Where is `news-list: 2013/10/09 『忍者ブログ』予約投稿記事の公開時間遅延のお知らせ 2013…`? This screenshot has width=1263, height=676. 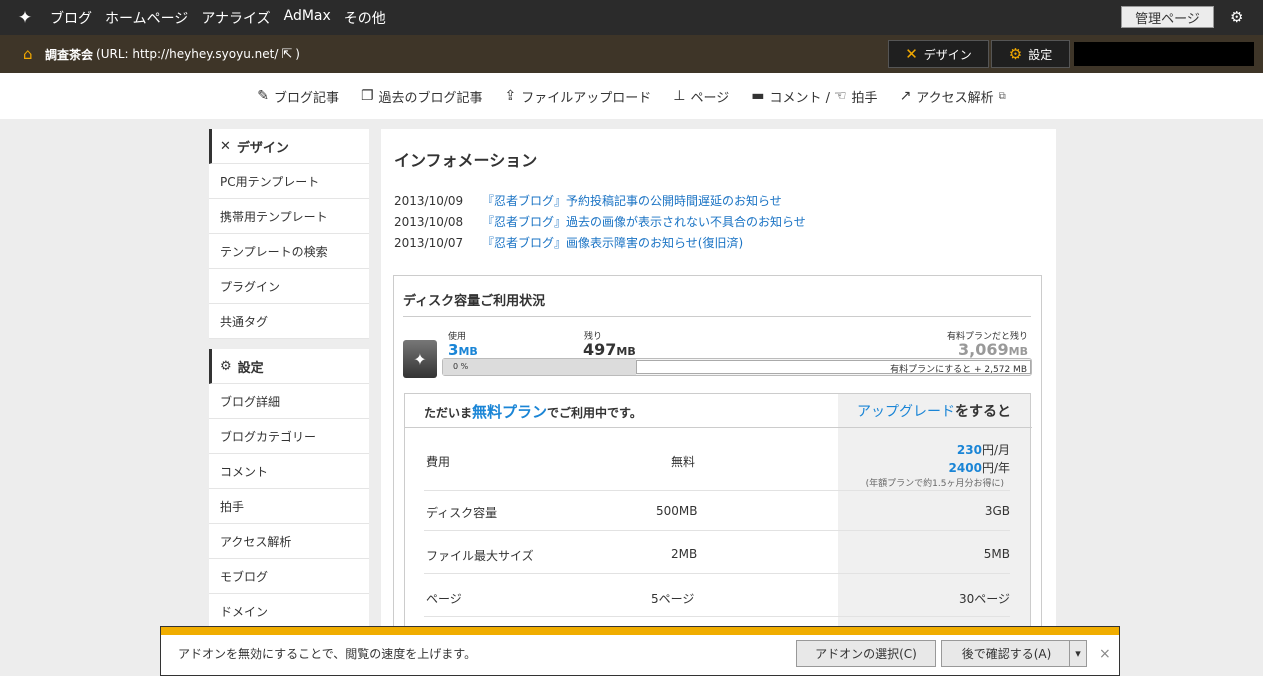
news-list: 2013/10/09 『忍者ブログ』予約投稿記事の公開時間遅延のお知らせ 2013… is located at coordinates (600, 221).